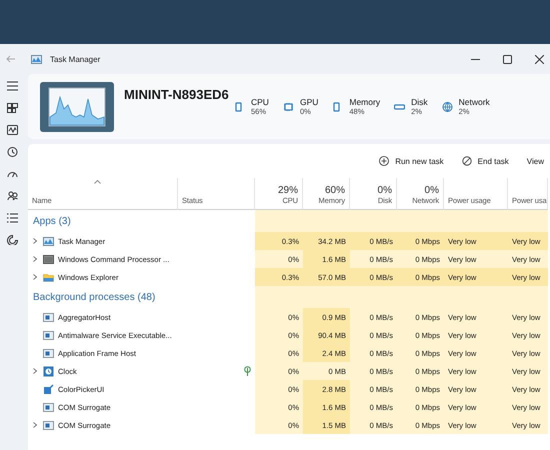 This screenshot has height=450, width=550. I want to click on column-total: 29%, so click(288, 190).